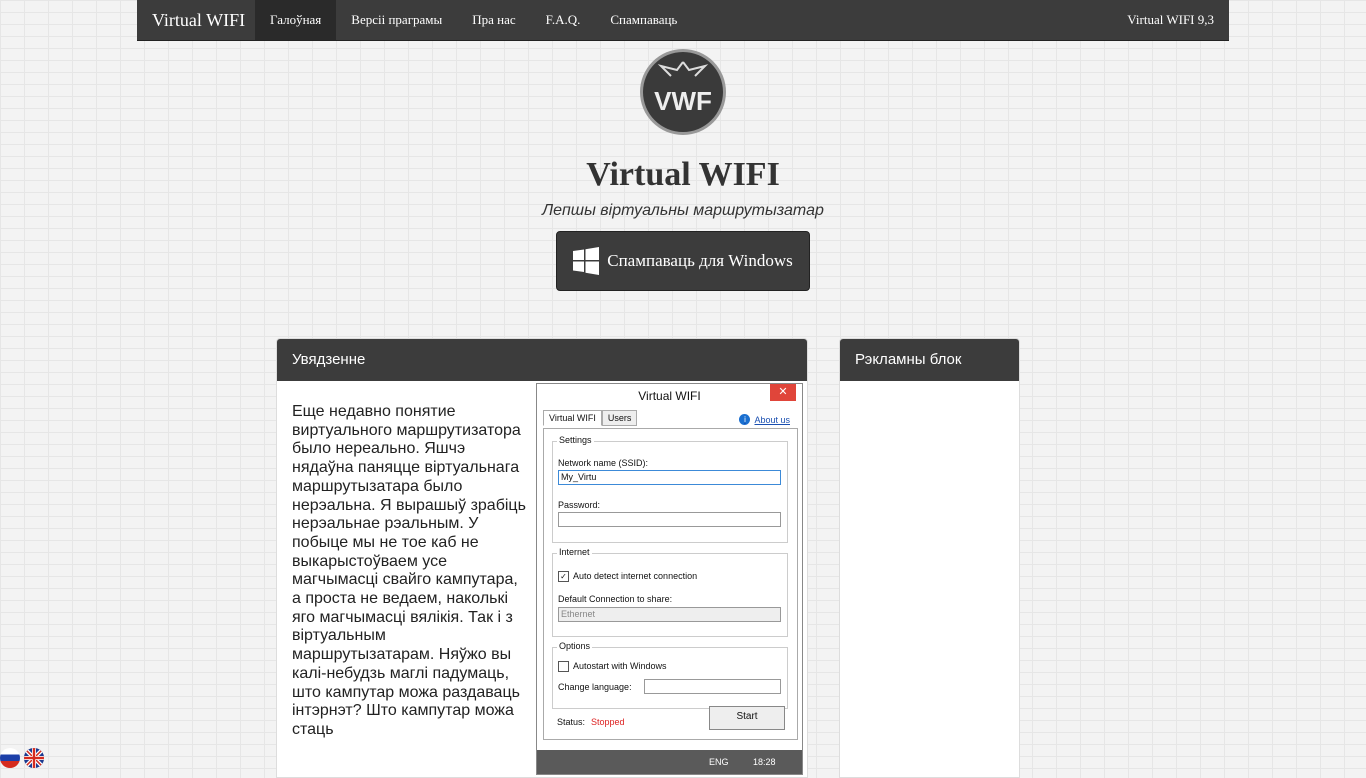 The height and width of the screenshot is (778, 1366). What do you see at coordinates (563, 576) in the screenshot?
I see `auto-detect-checkbox: ✓` at bounding box center [563, 576].